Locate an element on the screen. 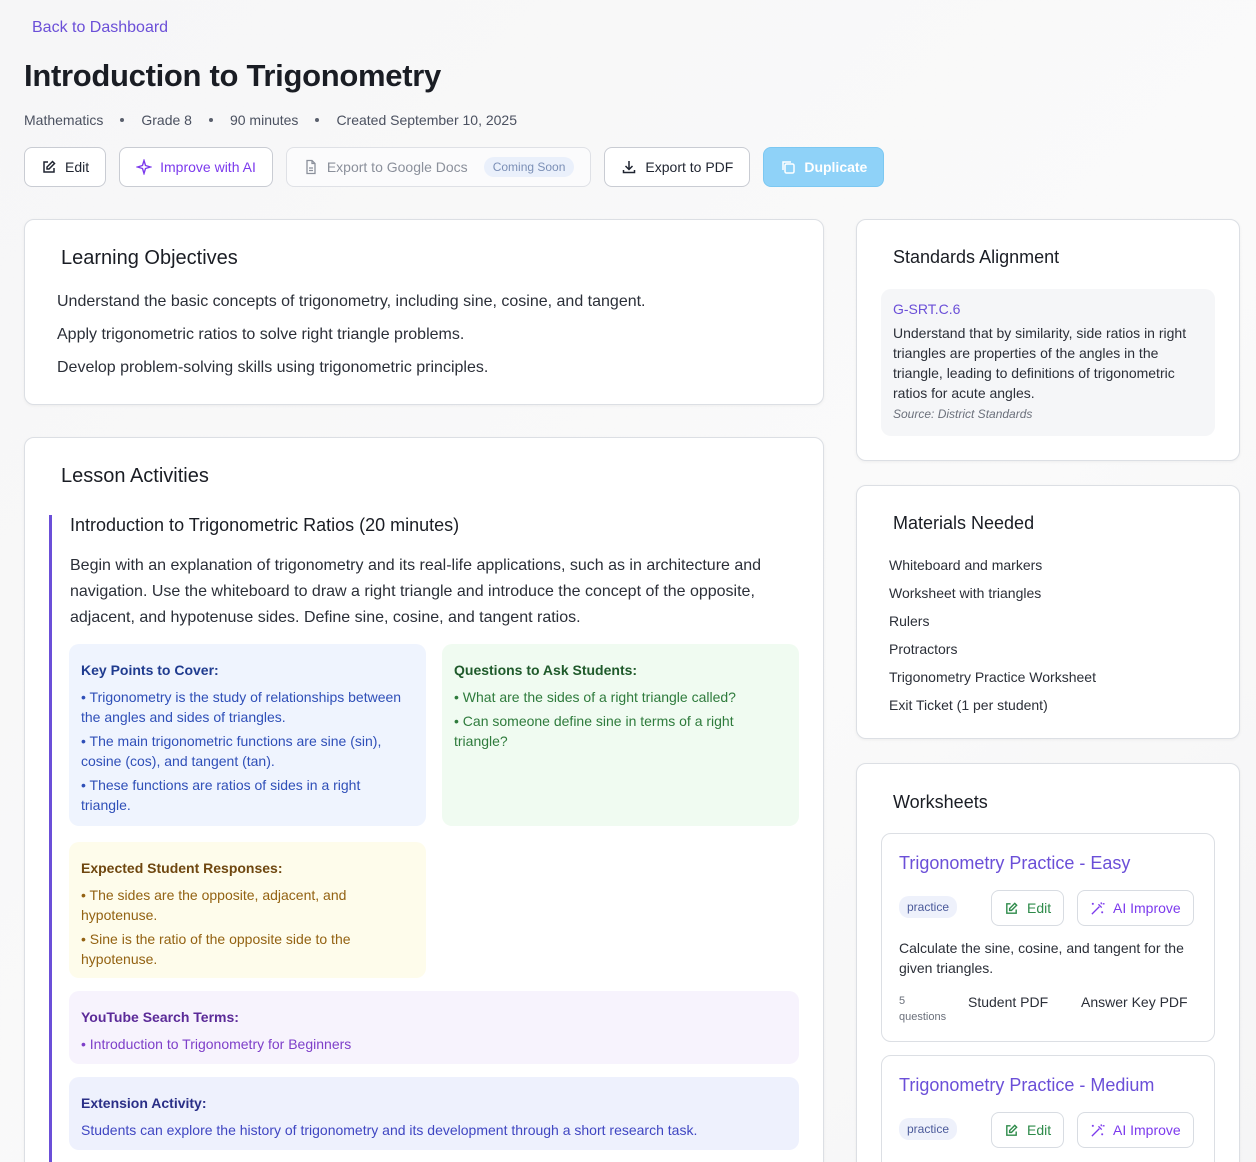  duplicate-label: Duplicate is located at coordinates (836, 167).